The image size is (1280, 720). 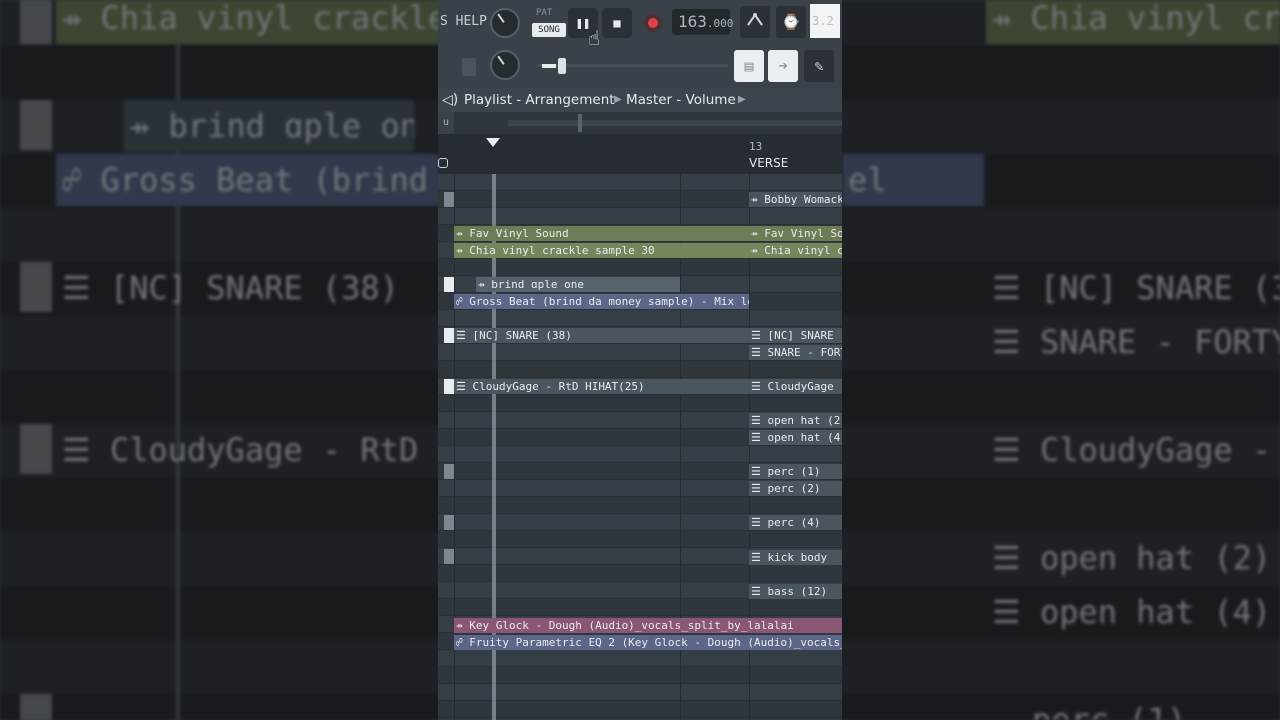 I want to click on pat-label: PAT, so click(x=544, y=13).